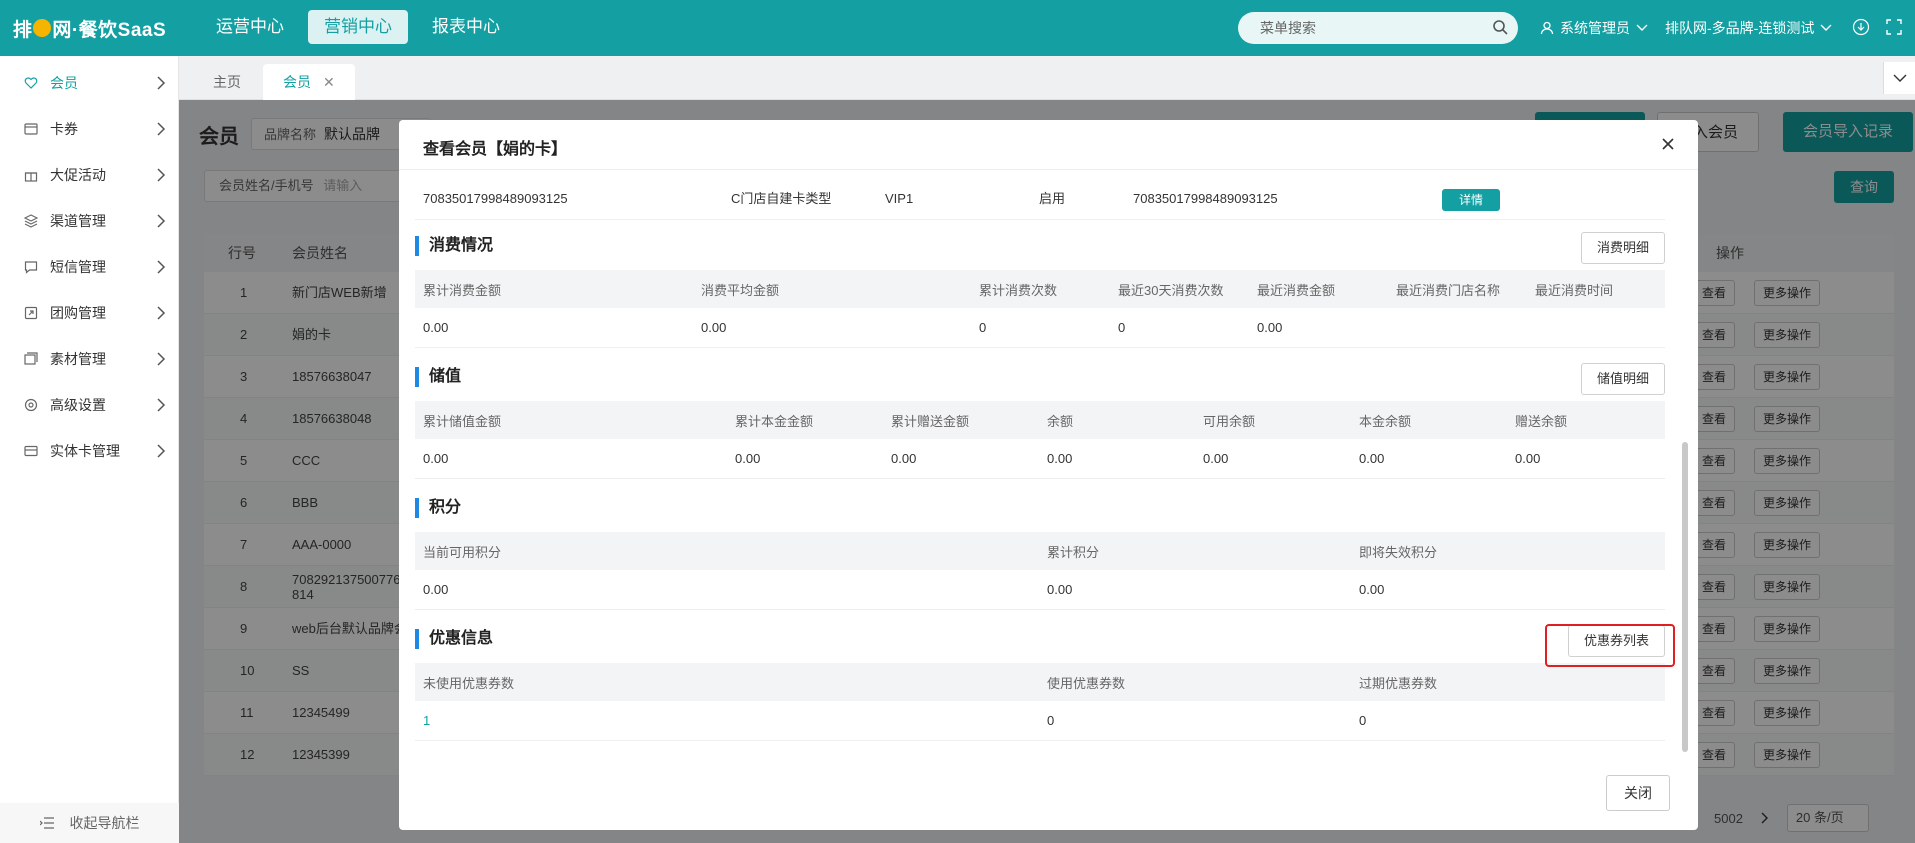 Image resolution: width=1915 pixels, height=843 pixels. I want to click on tab-label: 主页, so click(227, 82).